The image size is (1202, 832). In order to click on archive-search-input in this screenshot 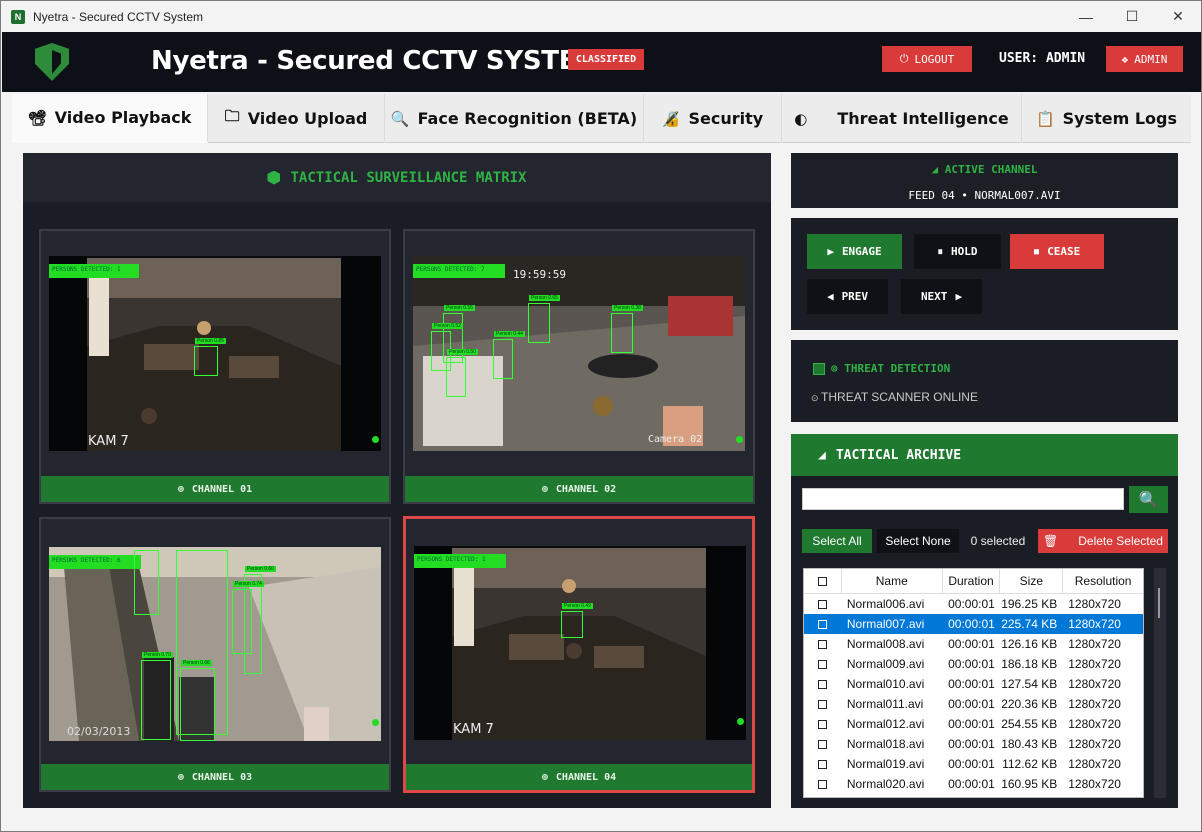, I will do `click(963, 499)`.